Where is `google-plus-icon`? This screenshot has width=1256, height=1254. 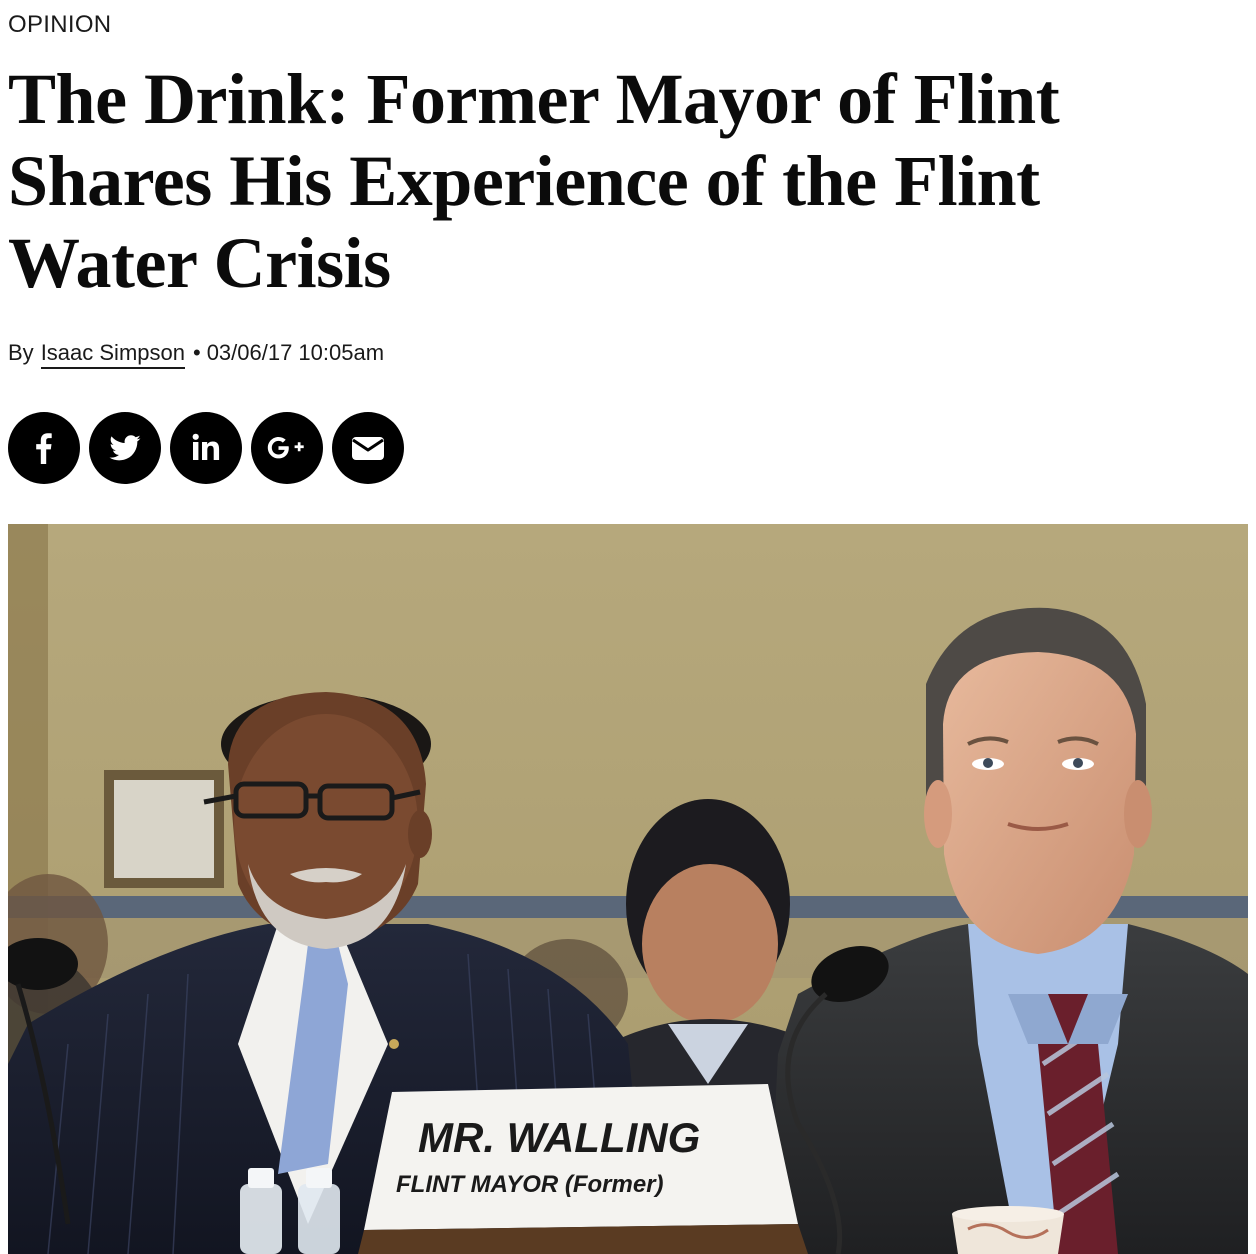 google-plus-icon is located at coordinates (285, 448).